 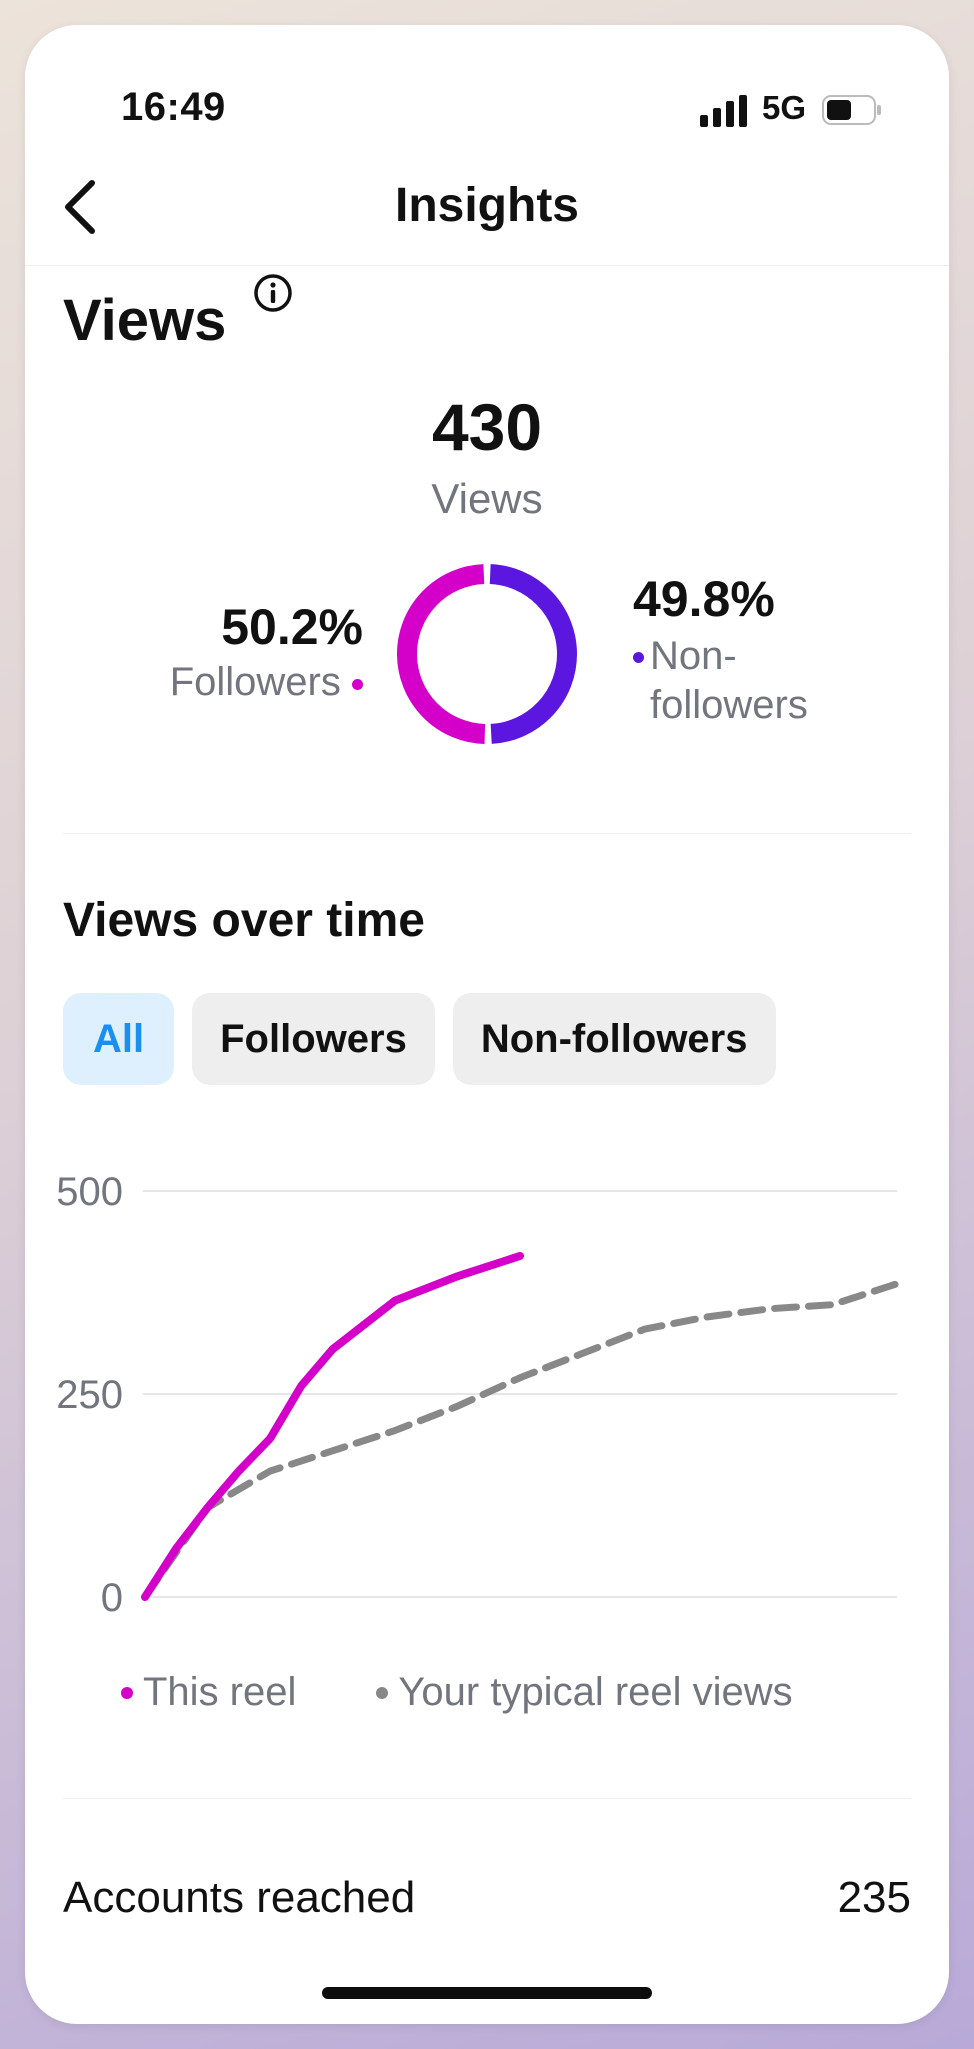 I want to click on y-tick-label: 500, so click(x=89, y=1192).